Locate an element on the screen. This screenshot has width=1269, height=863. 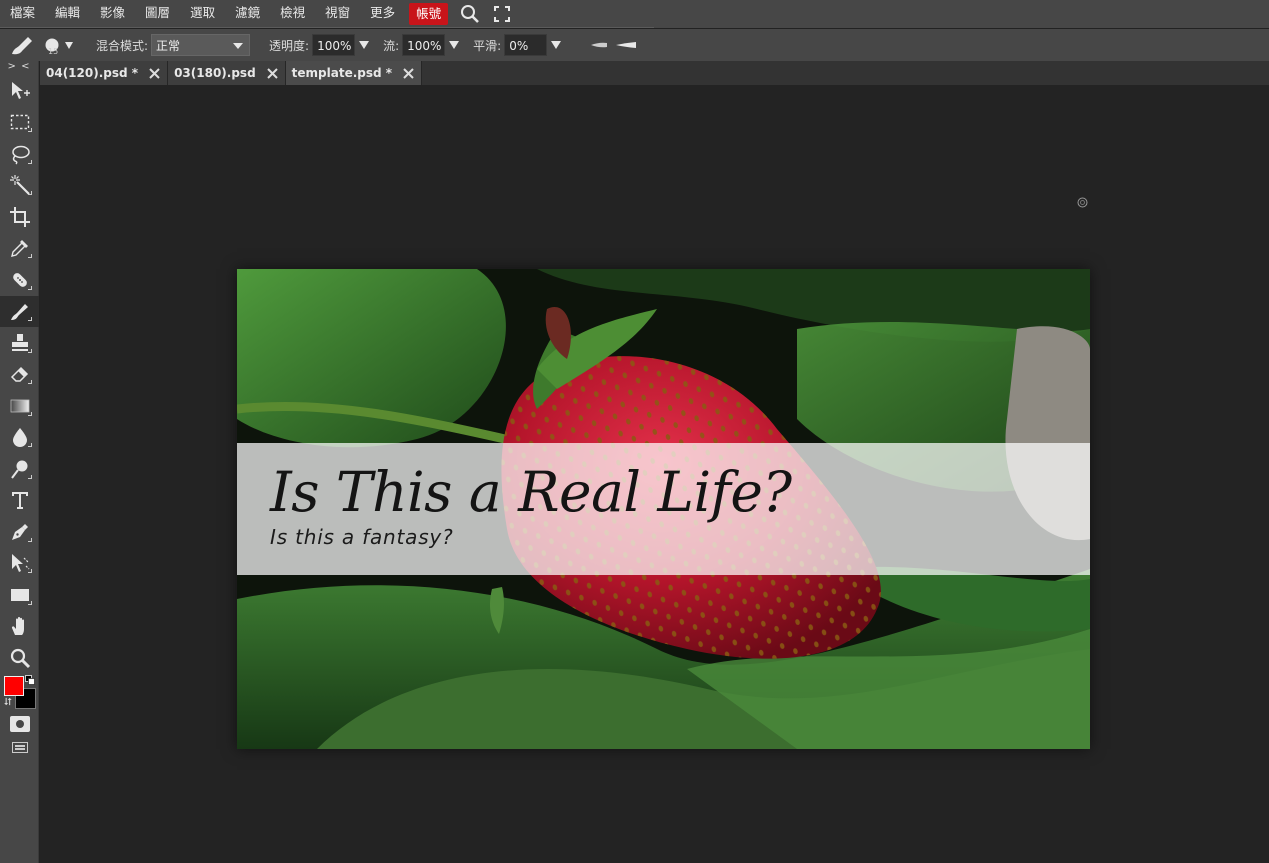
brush-size-picker: 15 is located at coordinates (63, 45).